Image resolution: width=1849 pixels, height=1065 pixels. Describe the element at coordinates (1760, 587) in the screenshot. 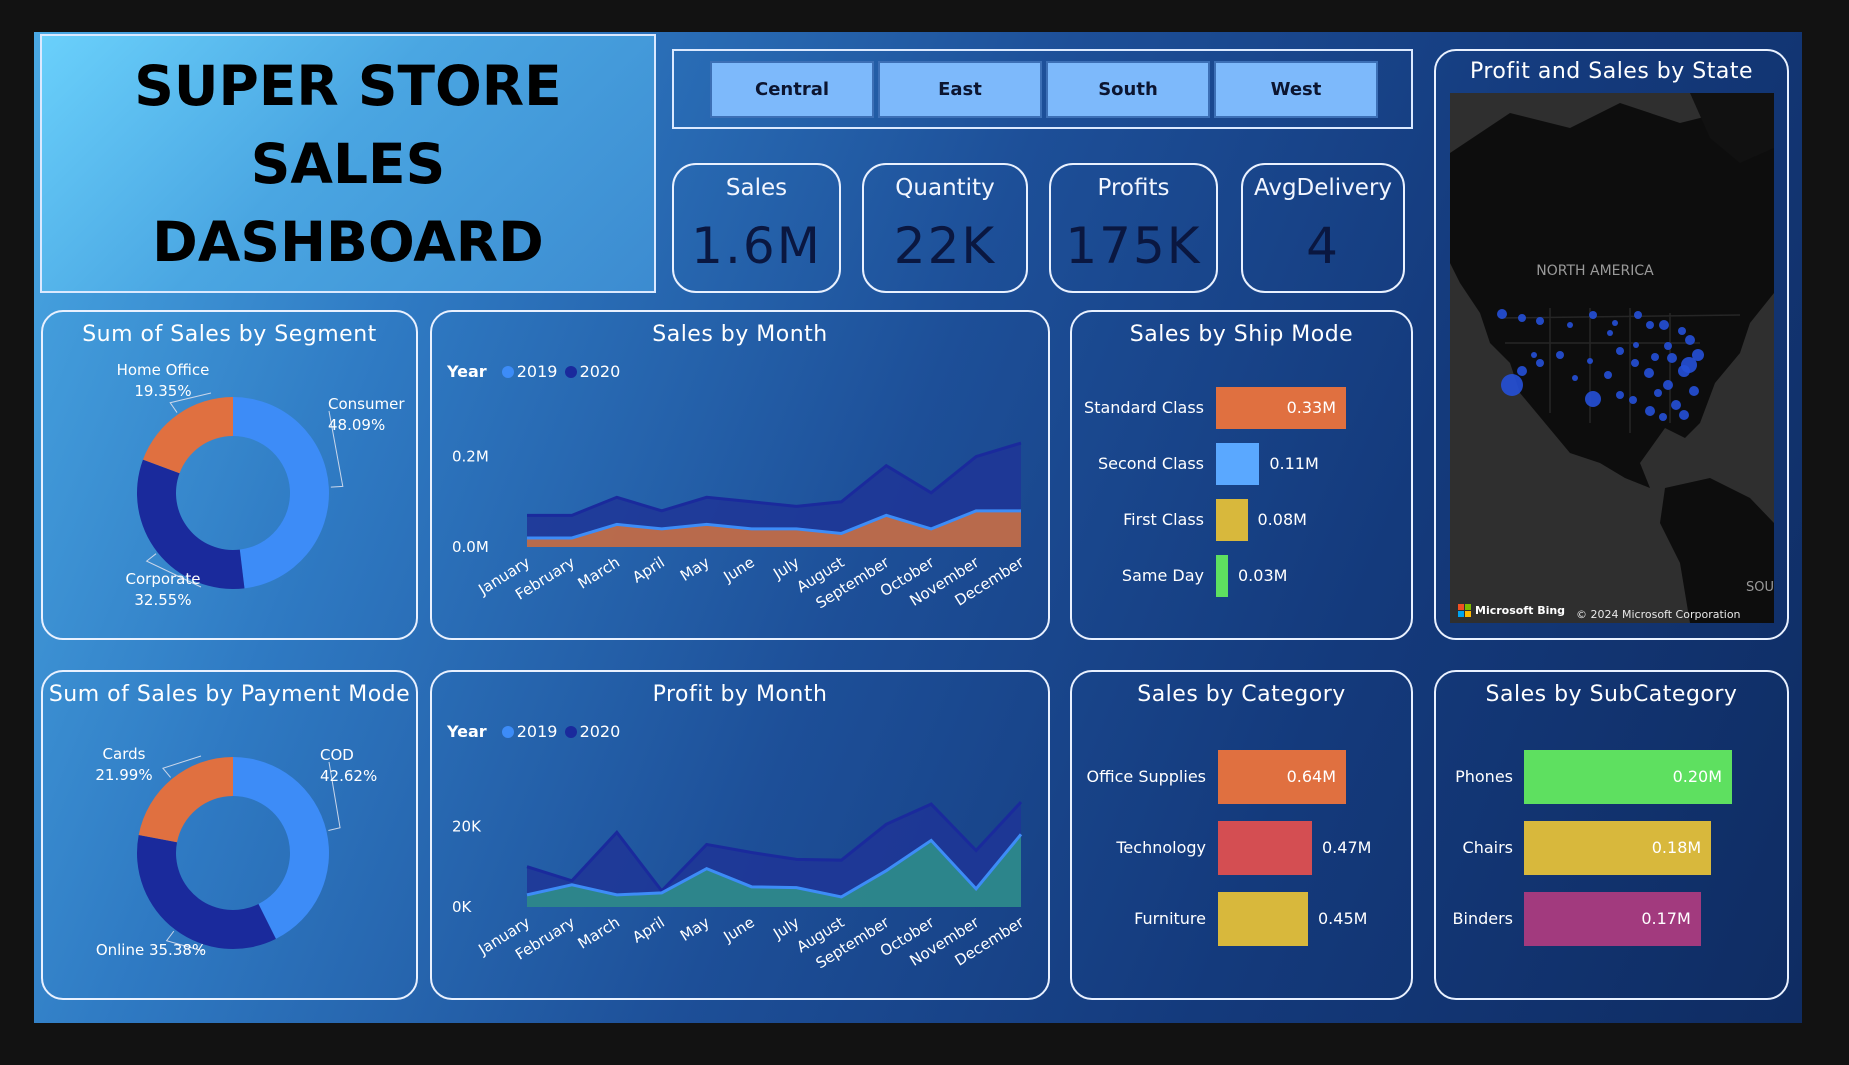

I see `south-america-label: SOUTH` at that location.